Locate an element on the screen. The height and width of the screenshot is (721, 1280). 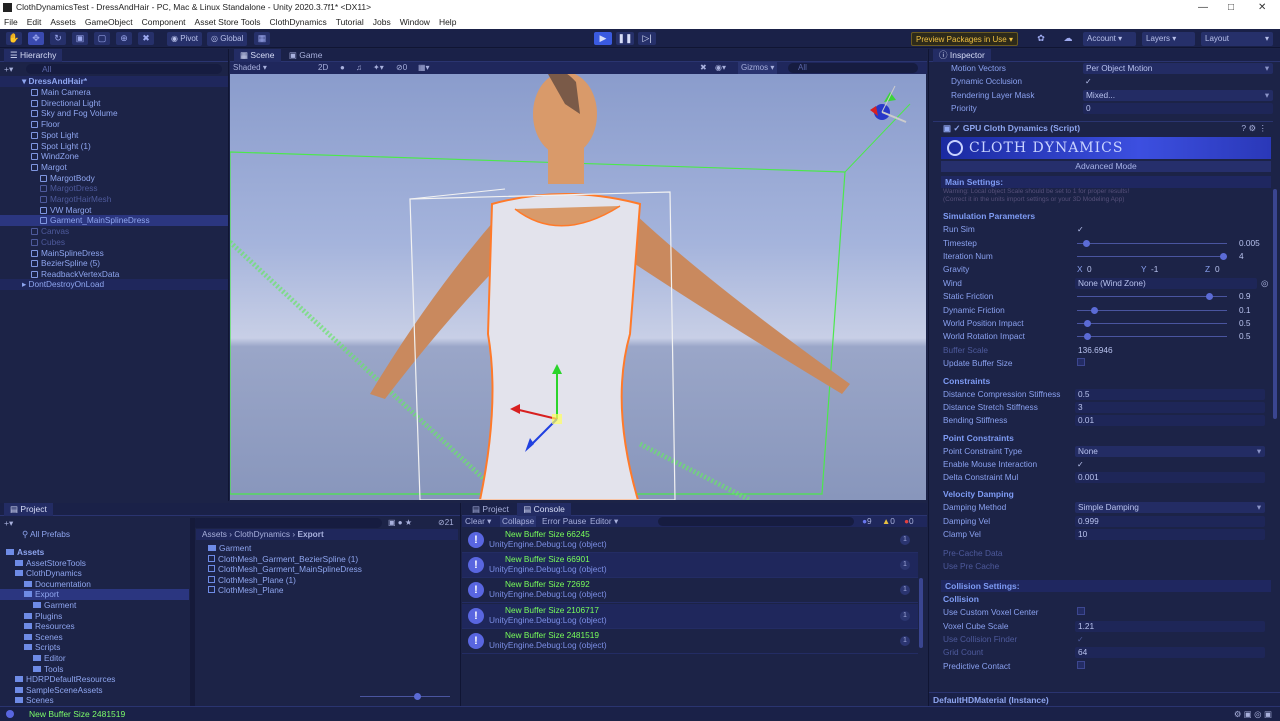
all-prefabs: ⚲ All Prefabs is located at coordinates (46, 534).